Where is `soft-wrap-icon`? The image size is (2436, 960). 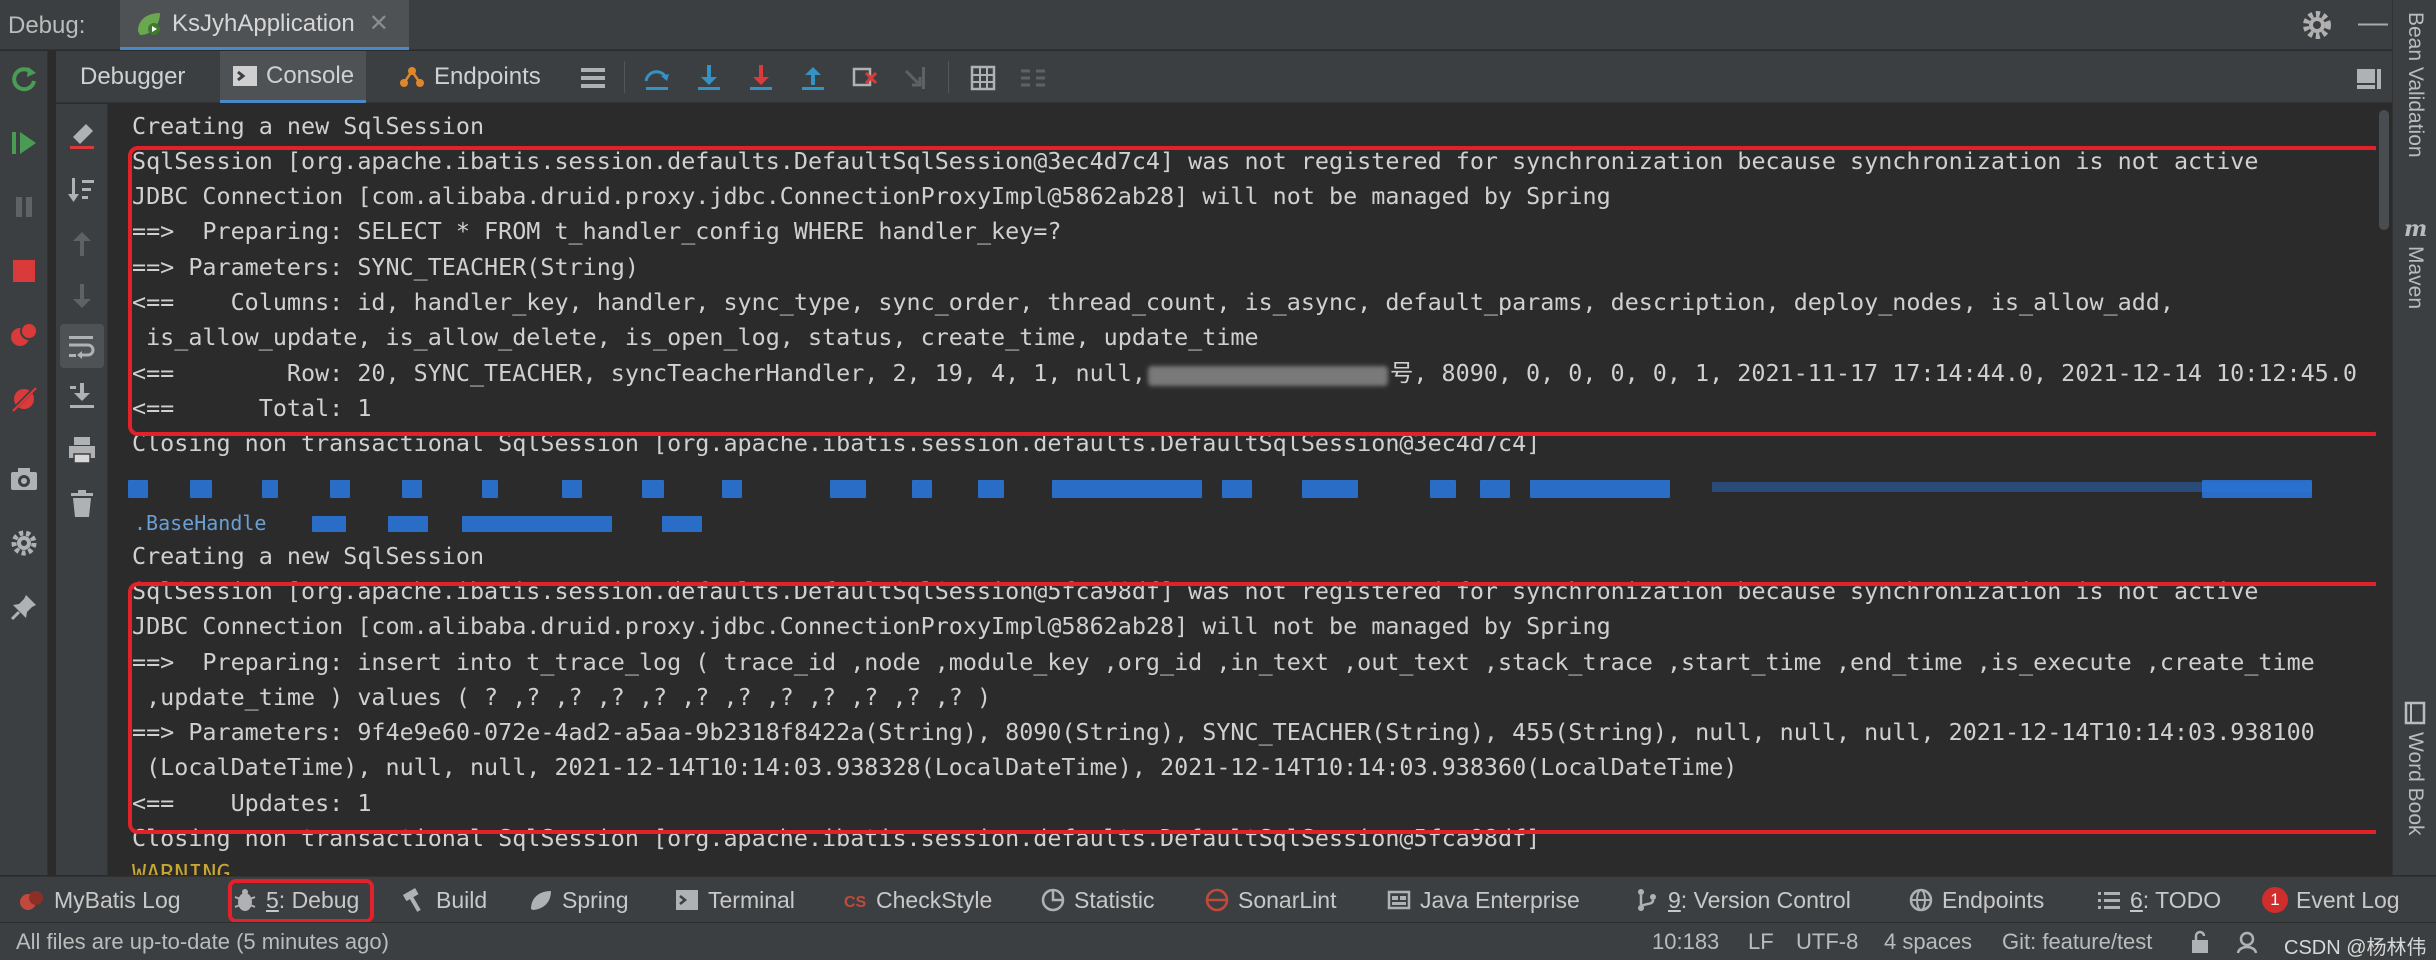 soft-wrap-icon is located at coordinates (82, 347).